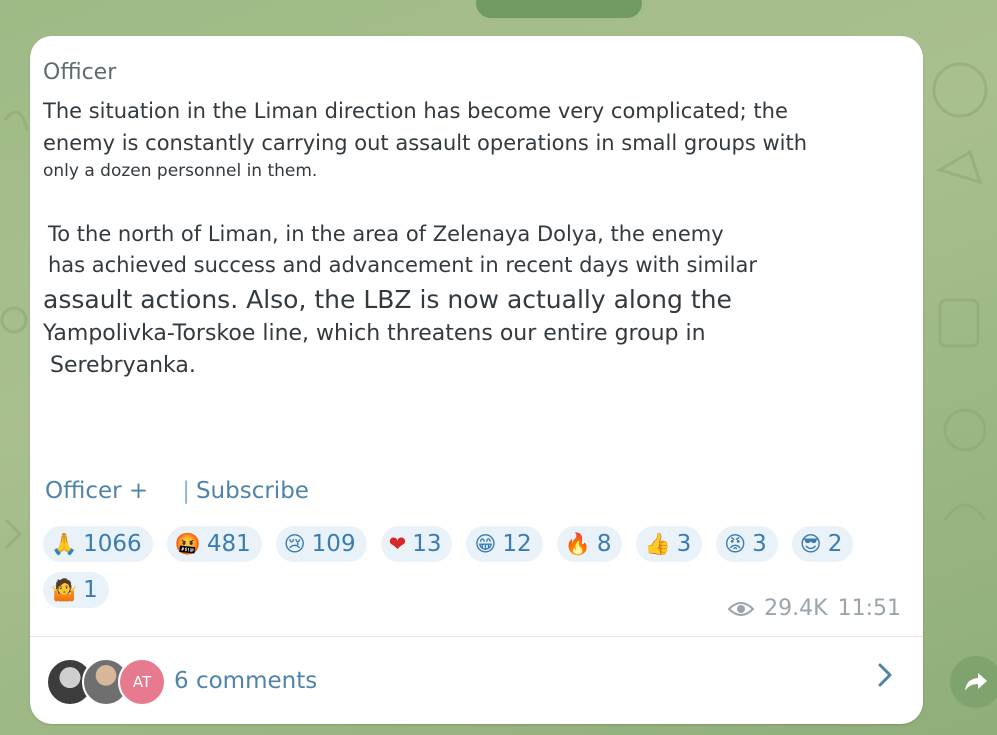 The width and height of the screenshot is (997, 735). I want to click on sender-name: Officer, so click(79, 72).